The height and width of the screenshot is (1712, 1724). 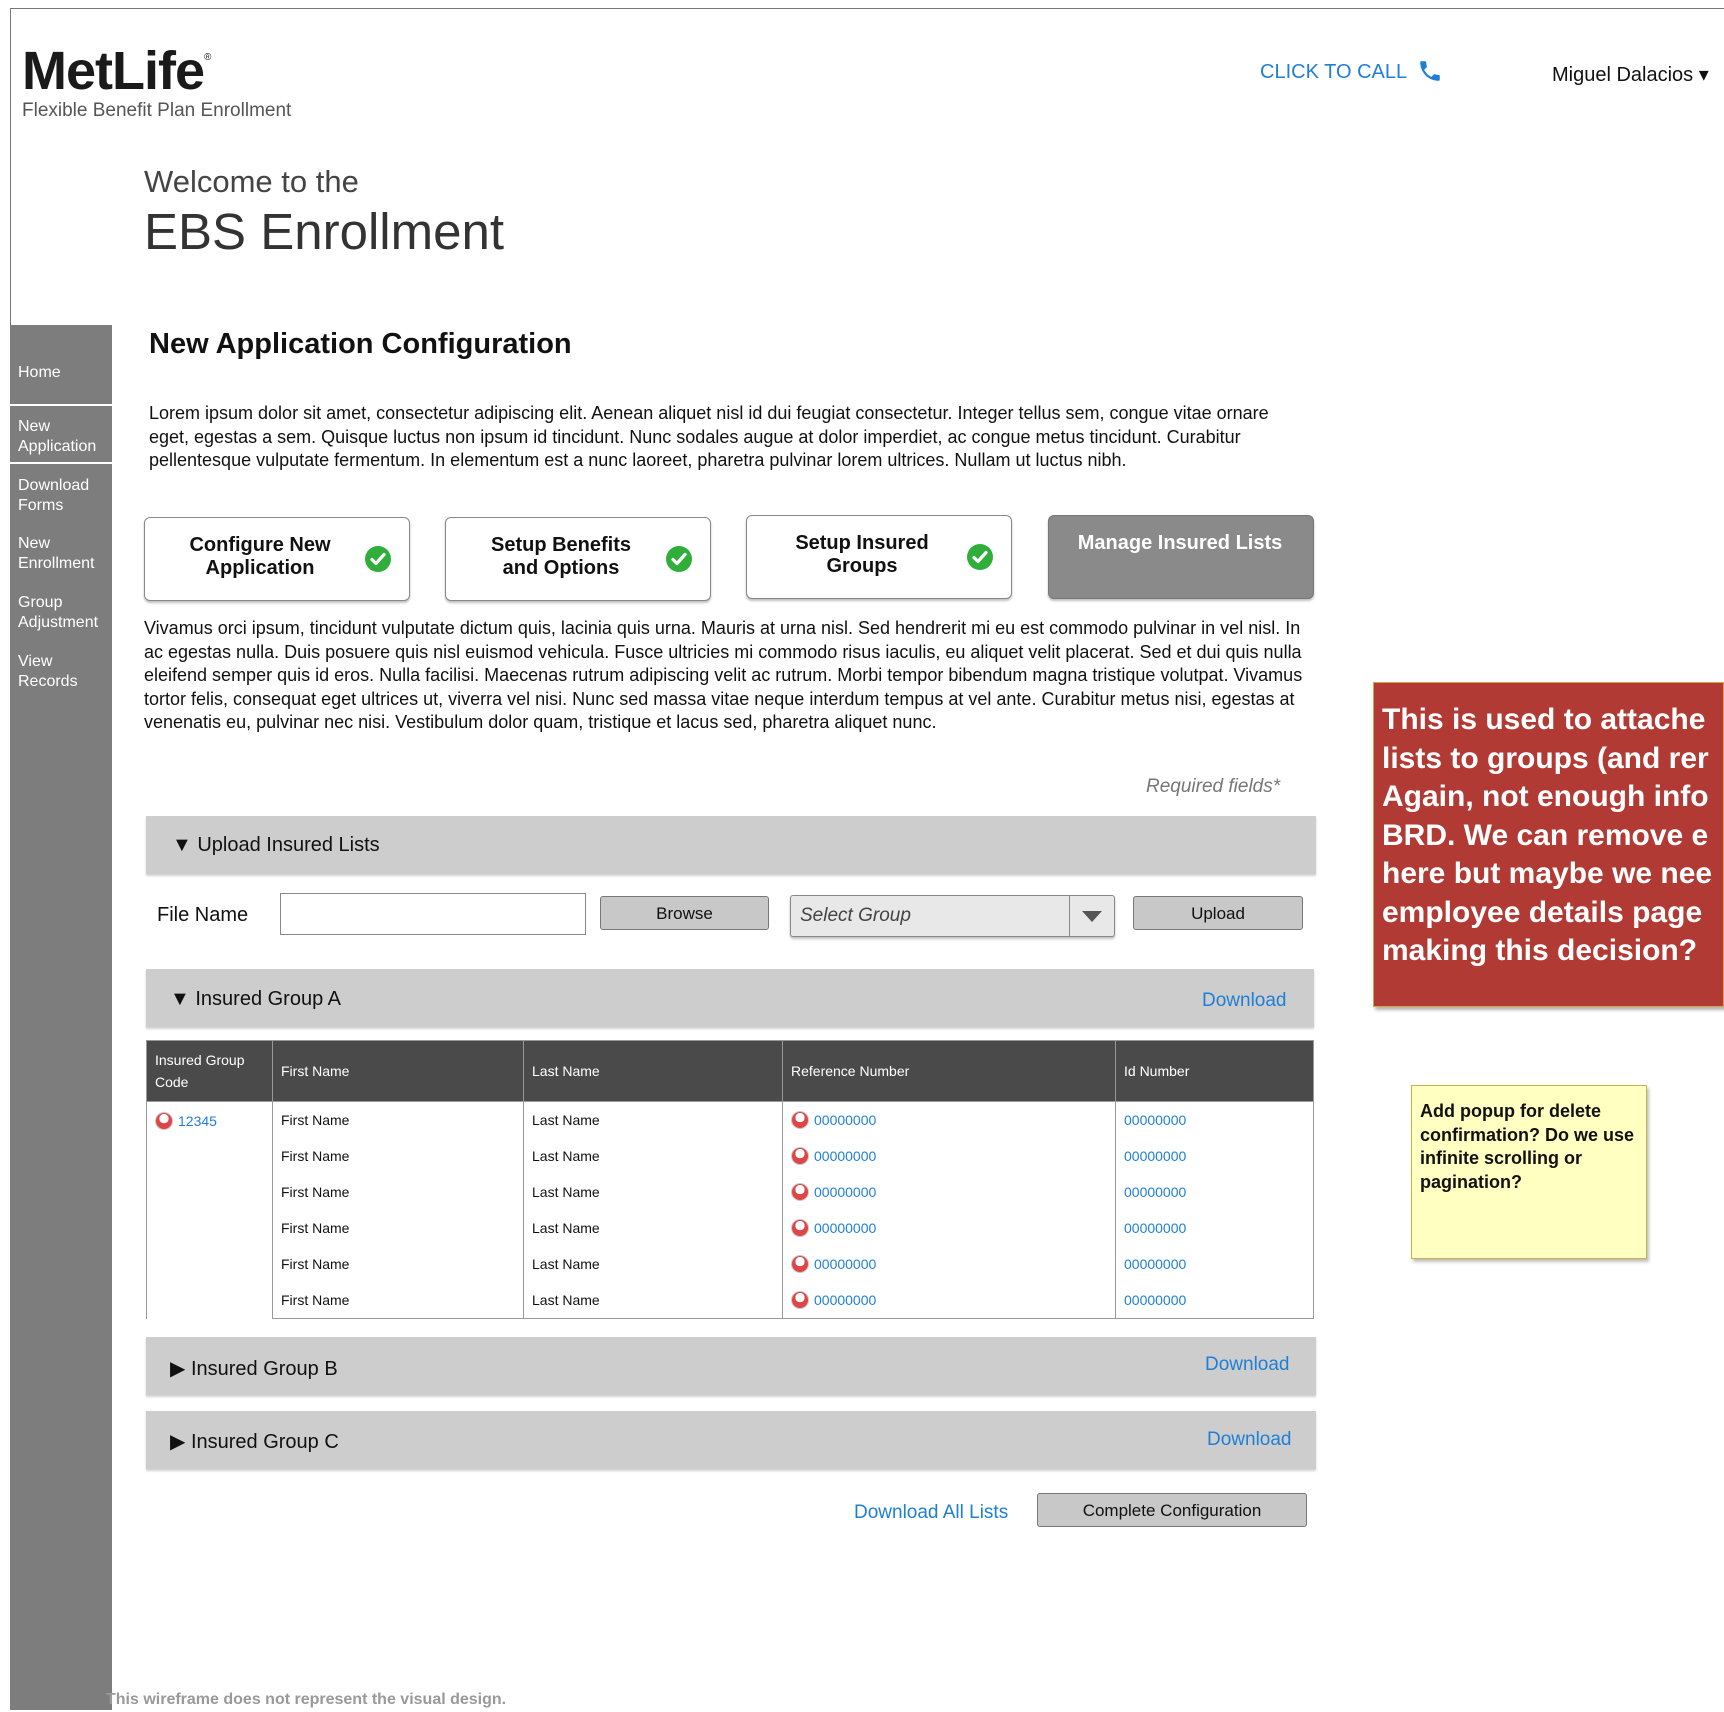 I want to click on chevron-down-icon, so click(x=1091, y=916).